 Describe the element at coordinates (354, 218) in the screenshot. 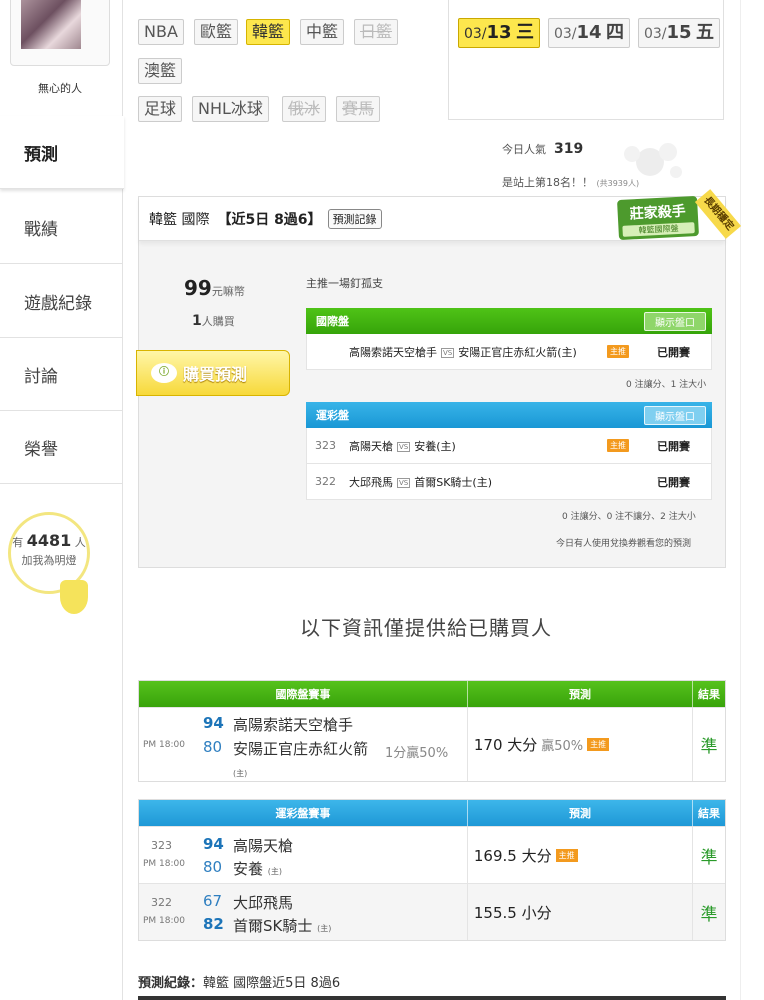

I see `prediction-record-button: 預測記錄` at that location.